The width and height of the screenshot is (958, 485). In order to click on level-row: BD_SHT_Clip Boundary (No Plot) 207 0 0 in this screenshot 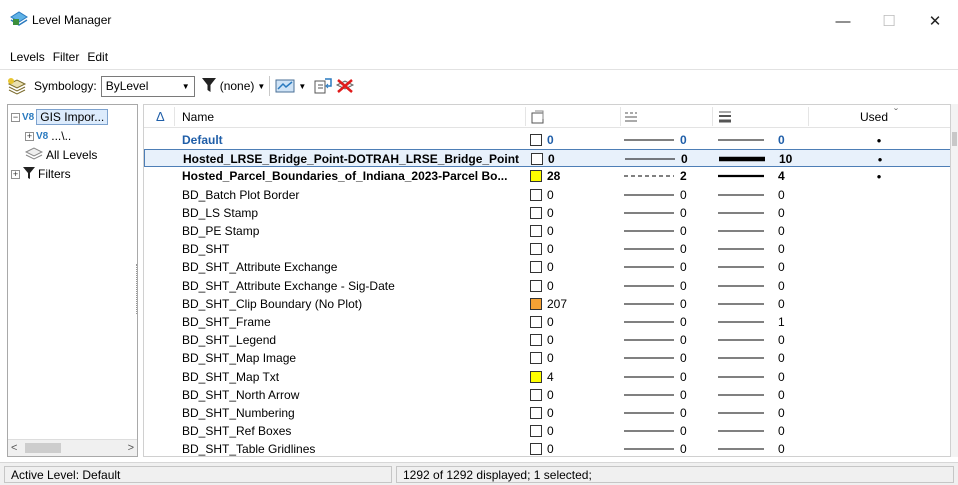, I will do `click(547, 304)`.